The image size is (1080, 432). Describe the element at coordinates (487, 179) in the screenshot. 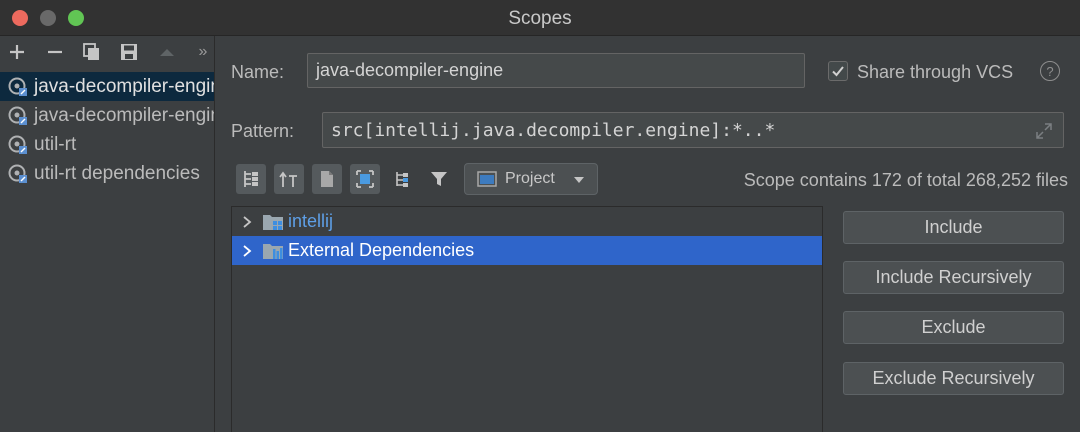

I see `project-icon` at that location.